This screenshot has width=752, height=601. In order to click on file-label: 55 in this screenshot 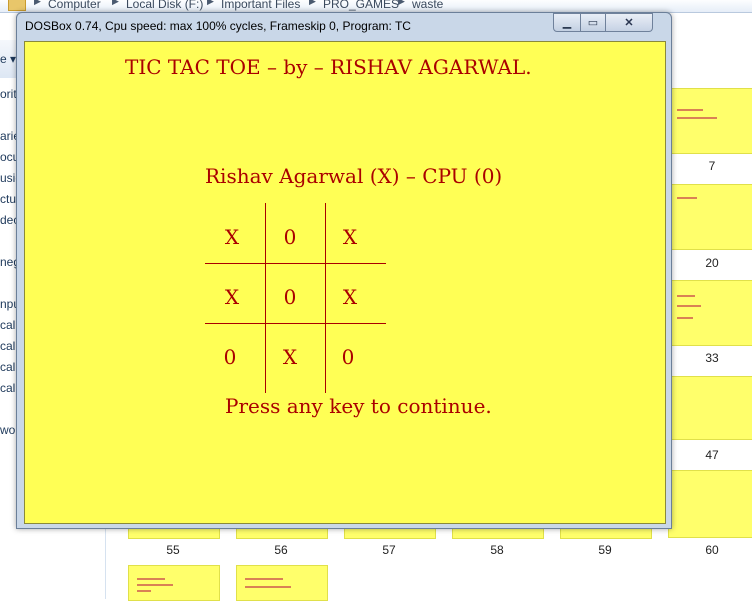, I will do `click(173, 550)`.